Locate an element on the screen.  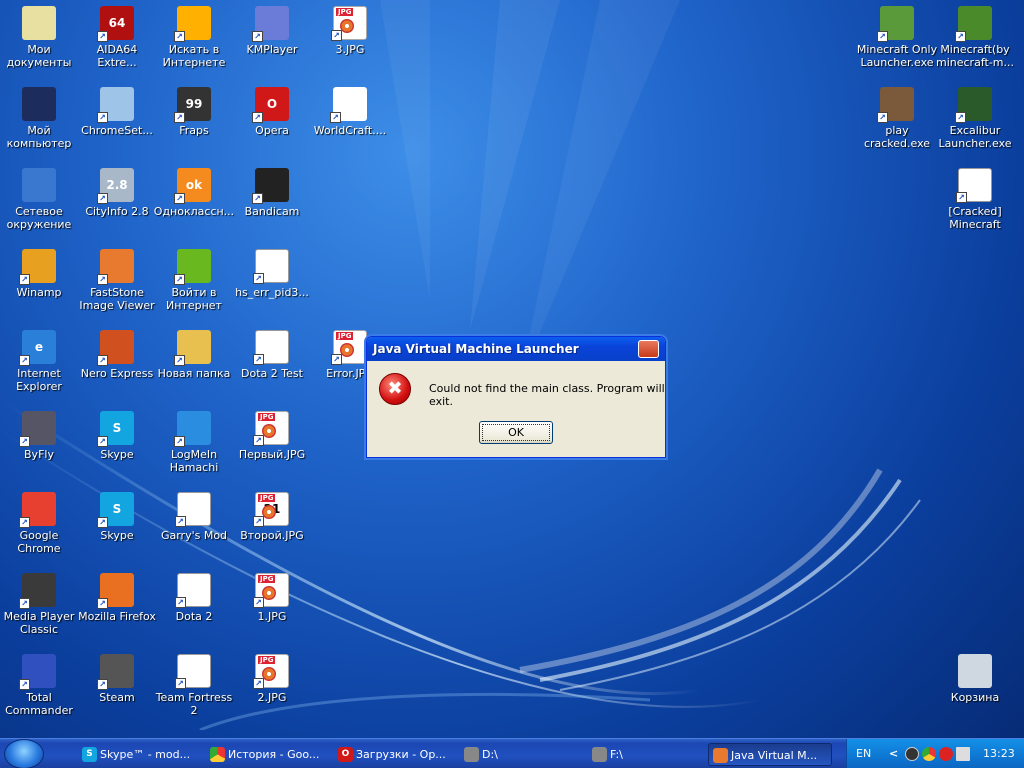
desktop-icon: ↗ ByFly is located at coordinates (39, 448).